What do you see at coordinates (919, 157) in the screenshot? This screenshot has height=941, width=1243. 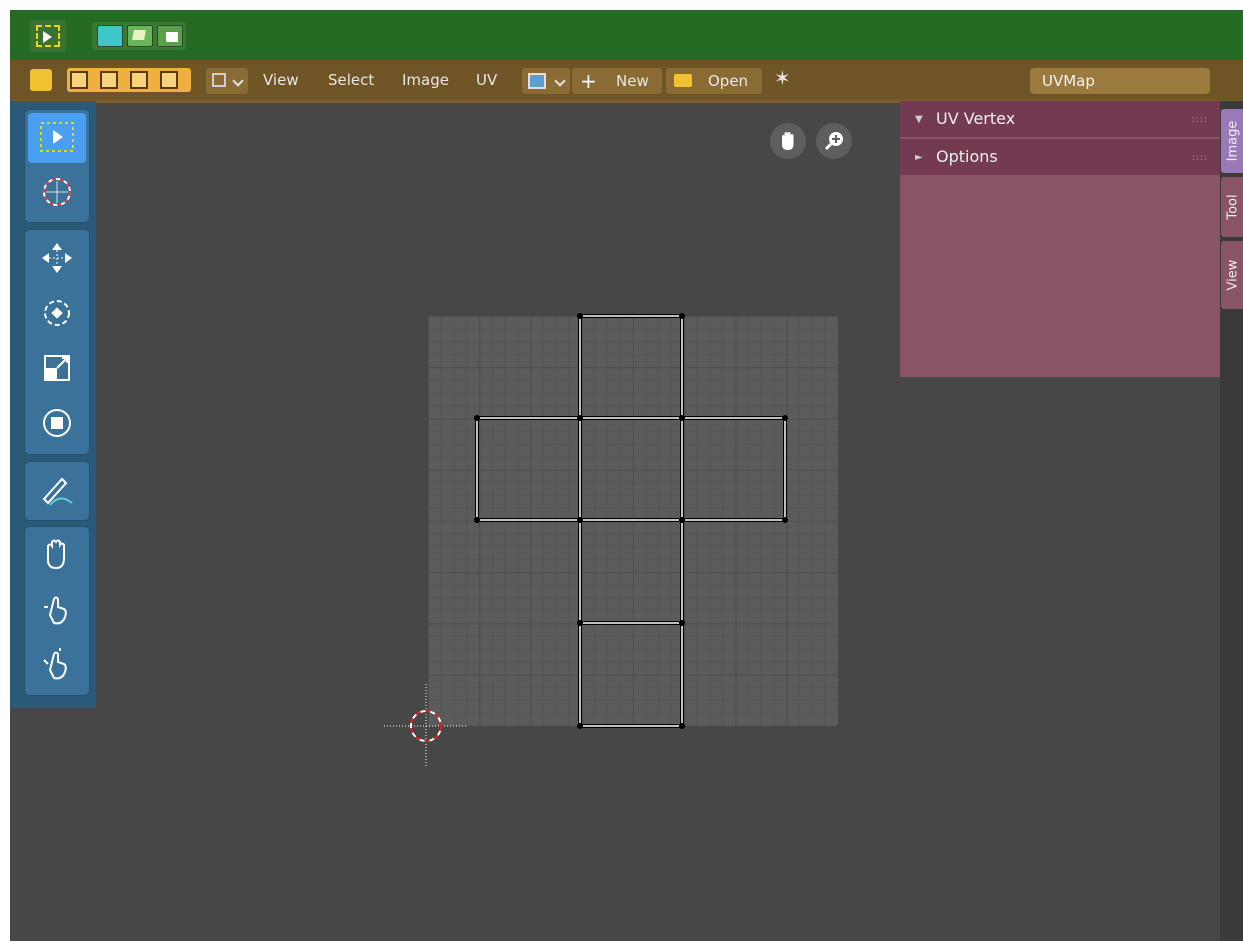 I see `collapsed-triangle-icon: ►` at bounding box center [919, 157].